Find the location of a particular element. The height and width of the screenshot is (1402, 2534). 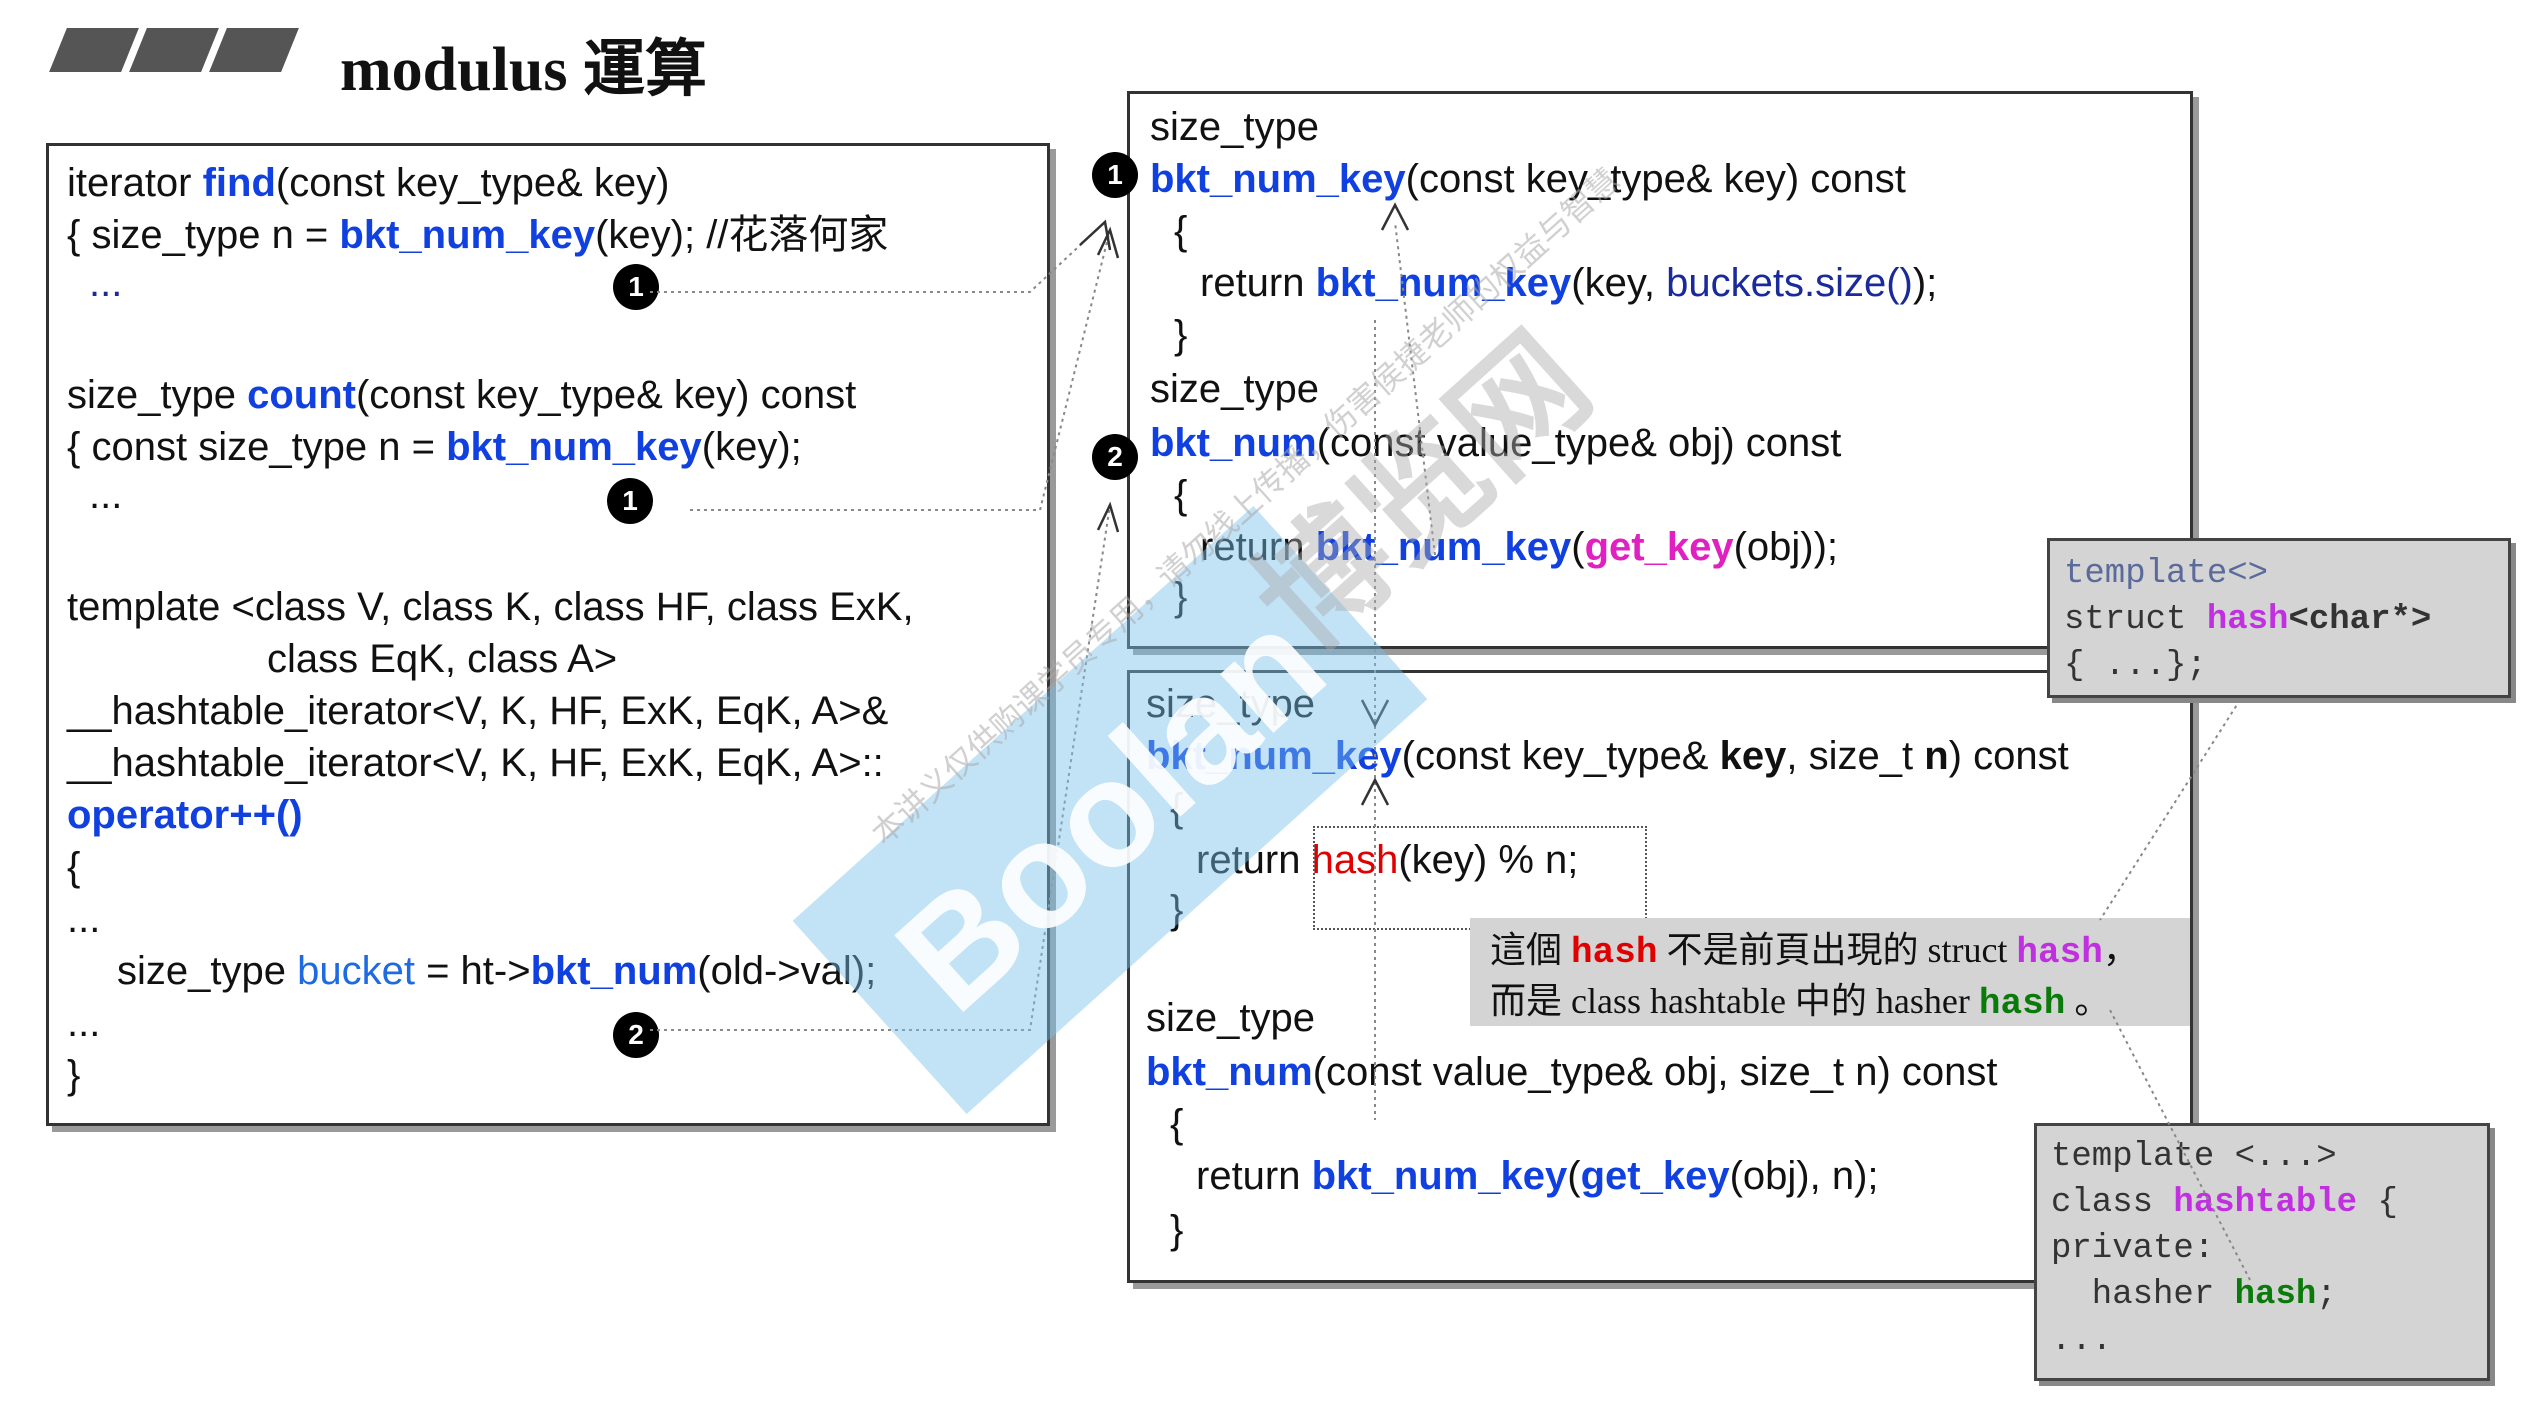

operator-plusplus: operator++() is located at coordinates (185, 815).